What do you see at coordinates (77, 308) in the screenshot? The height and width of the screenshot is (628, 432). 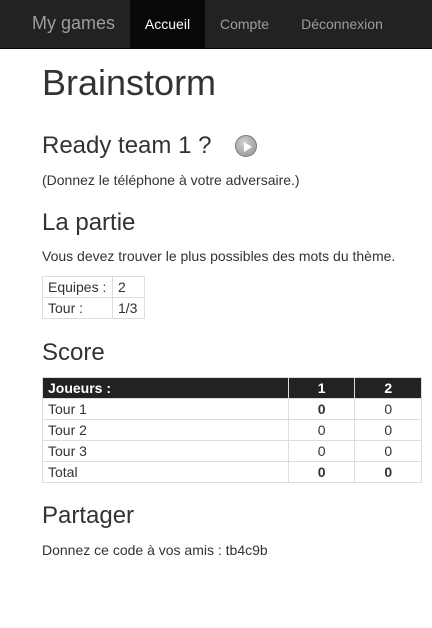 I see `info-label: Tour :` at bounding box center [77, 308].